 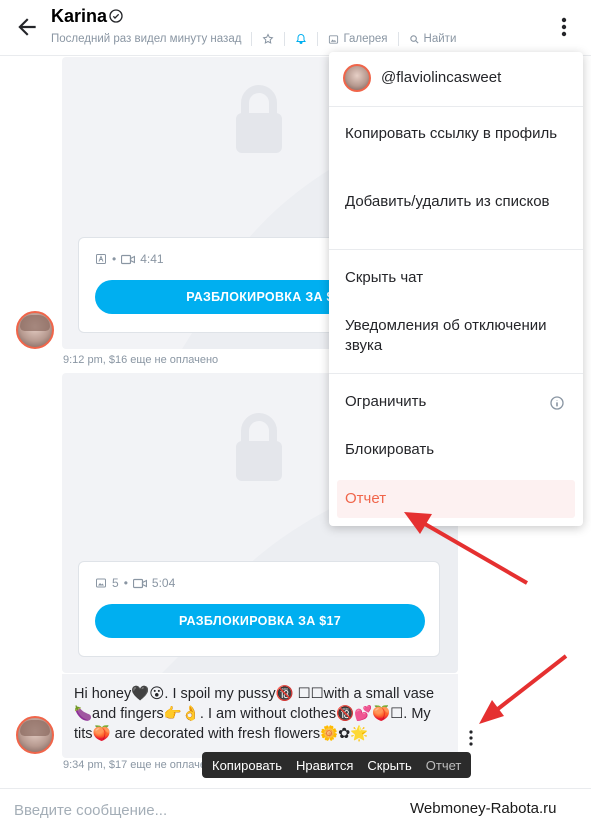 What do you see at coordinates (471, 738) in the screenshot?
I see `message-options-icon` at bounding box center [471, 738].